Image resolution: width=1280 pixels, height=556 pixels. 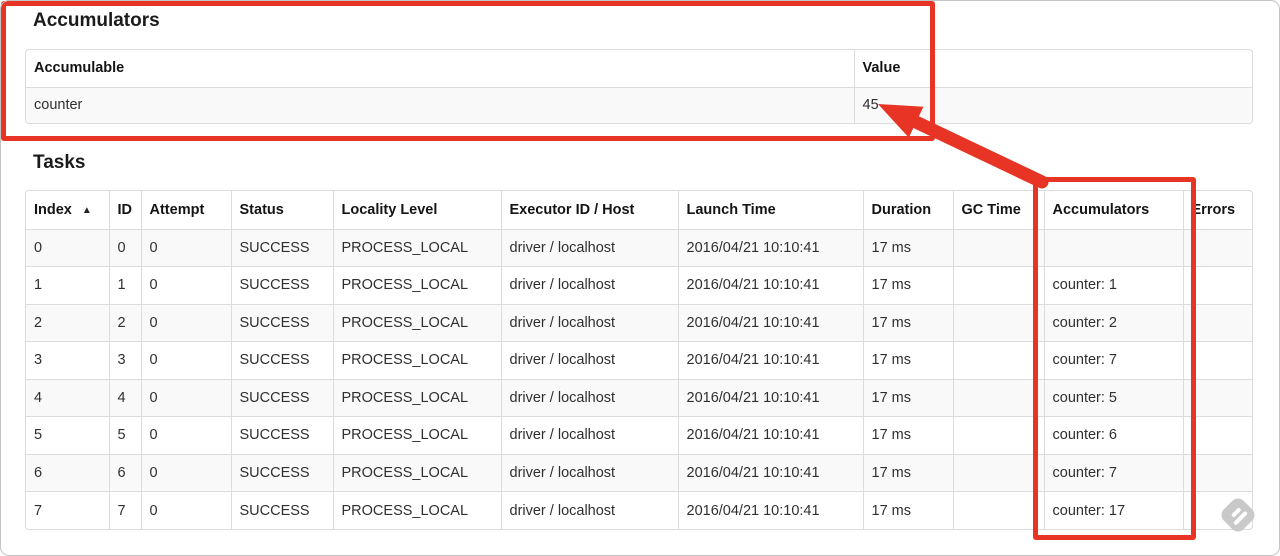 What do you see at coordinates (1113, 510) in the screenshot?
I see `accumulators-cell: counter: 17` at bounding box center [1113, 510].